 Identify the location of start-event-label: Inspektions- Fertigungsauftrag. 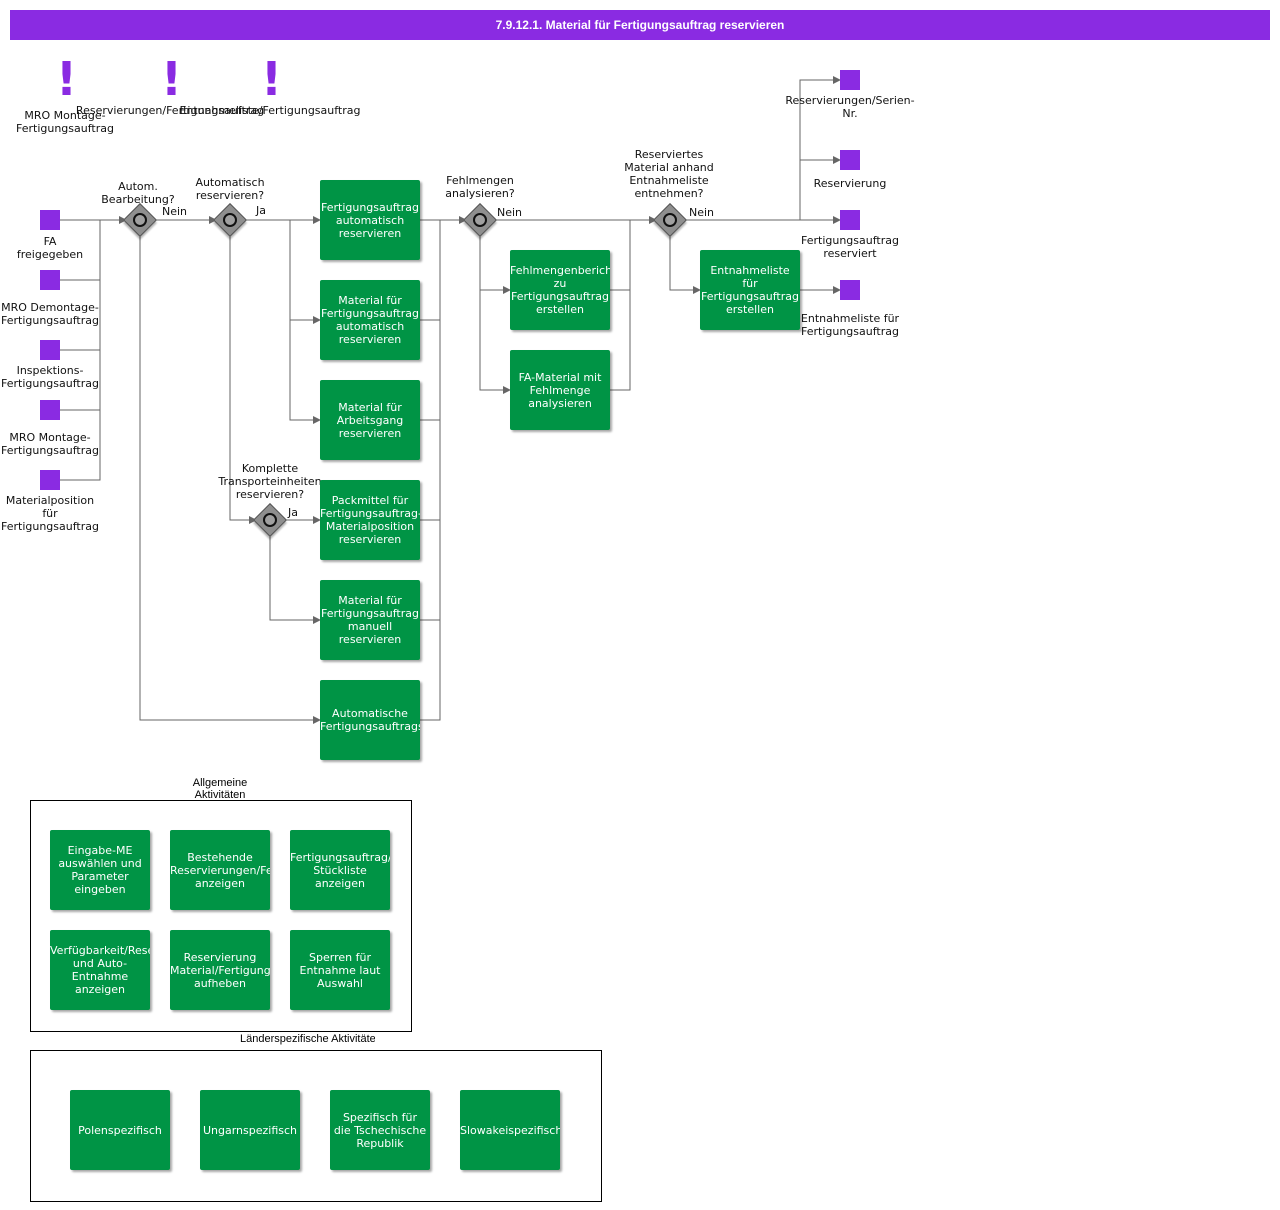
(50, 377).